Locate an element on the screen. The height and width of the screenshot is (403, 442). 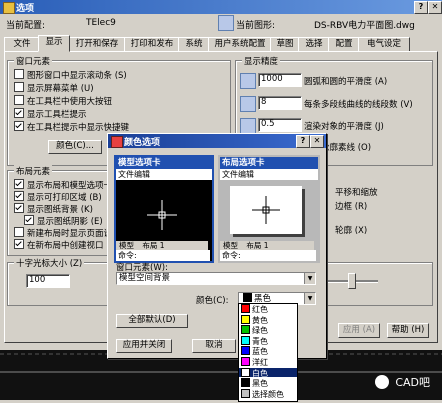
window-title: 选项 is located at coordinates (25, 9).